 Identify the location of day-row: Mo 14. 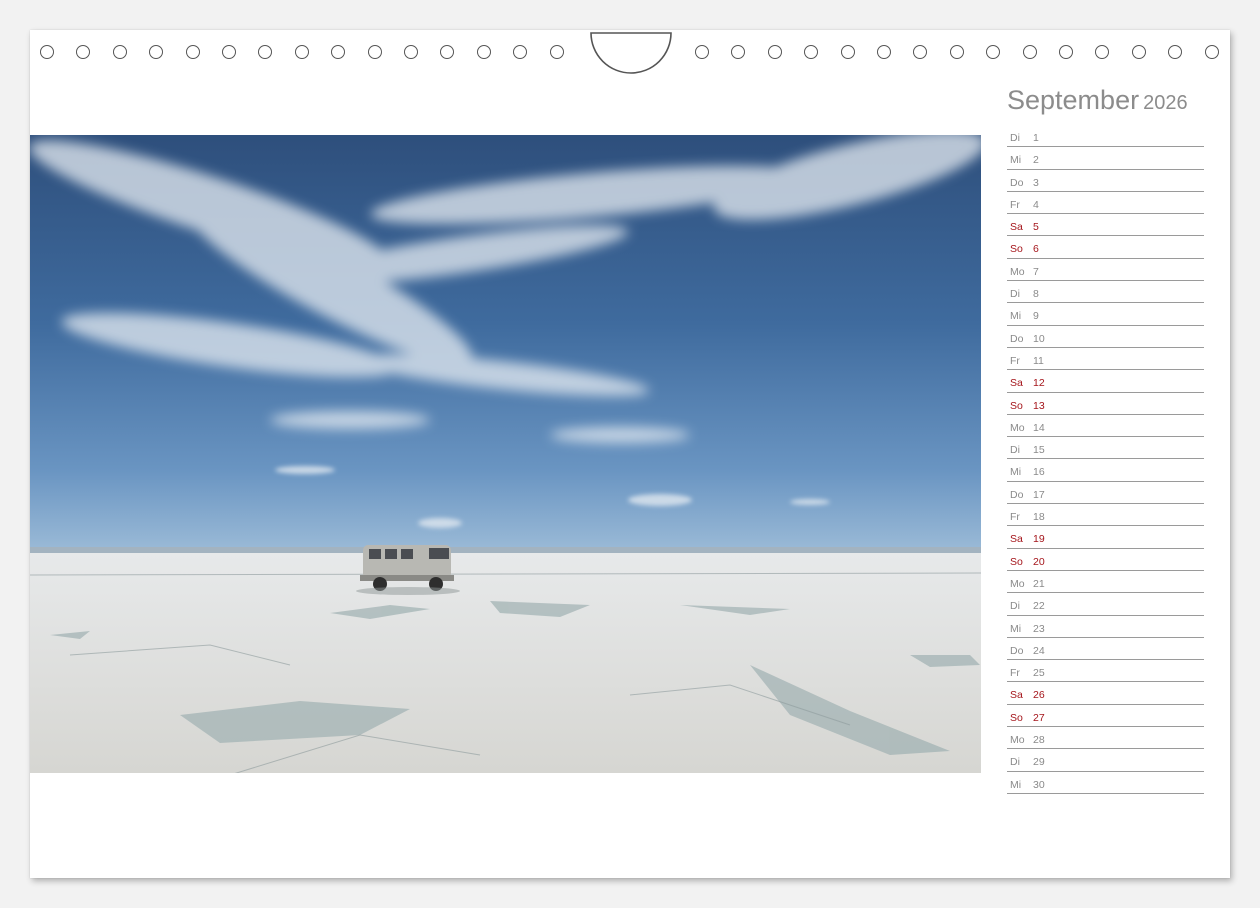
(1105, 426).